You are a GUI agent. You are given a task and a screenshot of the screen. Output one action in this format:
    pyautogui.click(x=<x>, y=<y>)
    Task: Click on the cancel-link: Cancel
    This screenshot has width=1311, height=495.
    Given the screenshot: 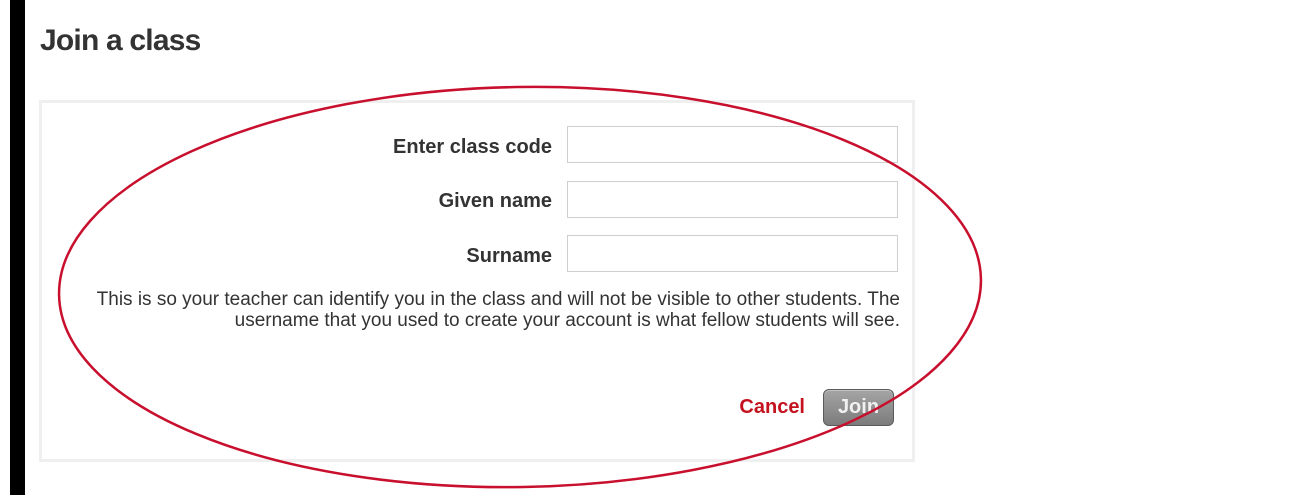 What is the action you would take?
    pyautogui.click(x=772, y=407)
    